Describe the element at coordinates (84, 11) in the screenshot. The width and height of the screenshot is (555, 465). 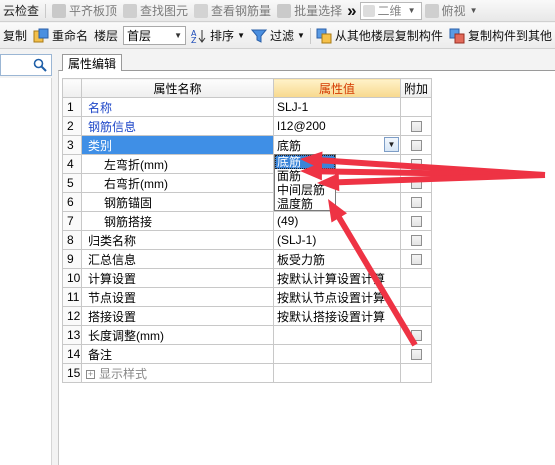
I see `flush-top-button: 平齐板顶` at that location.